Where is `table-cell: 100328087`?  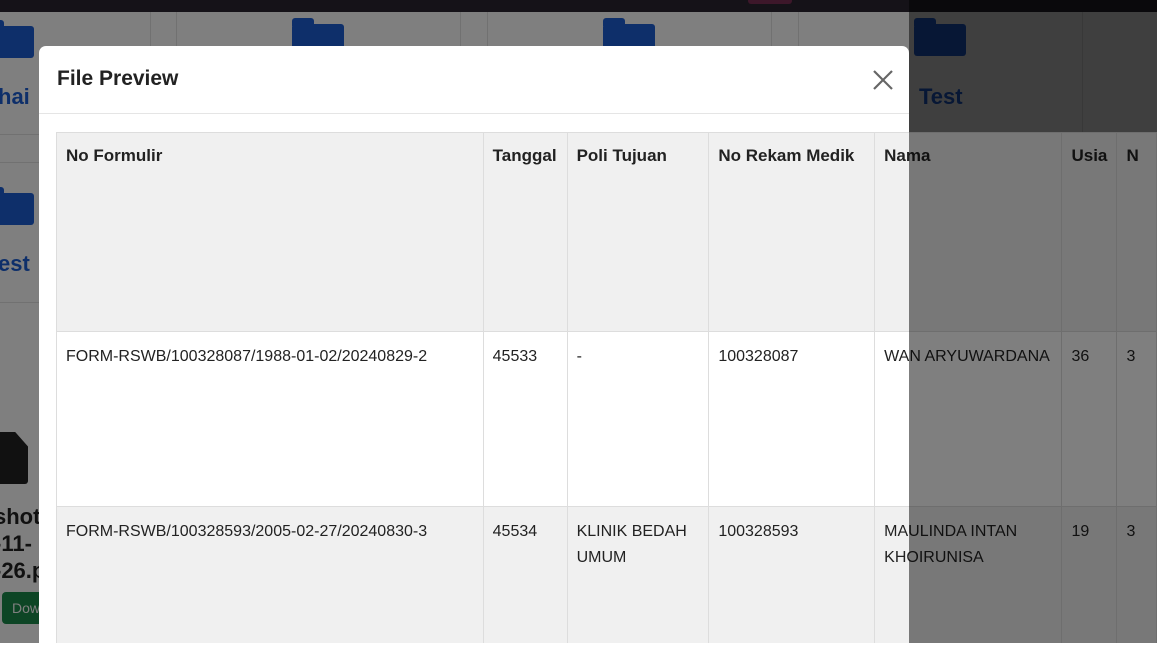 table-cell: 100328087 is located at coordinates (792, 419).